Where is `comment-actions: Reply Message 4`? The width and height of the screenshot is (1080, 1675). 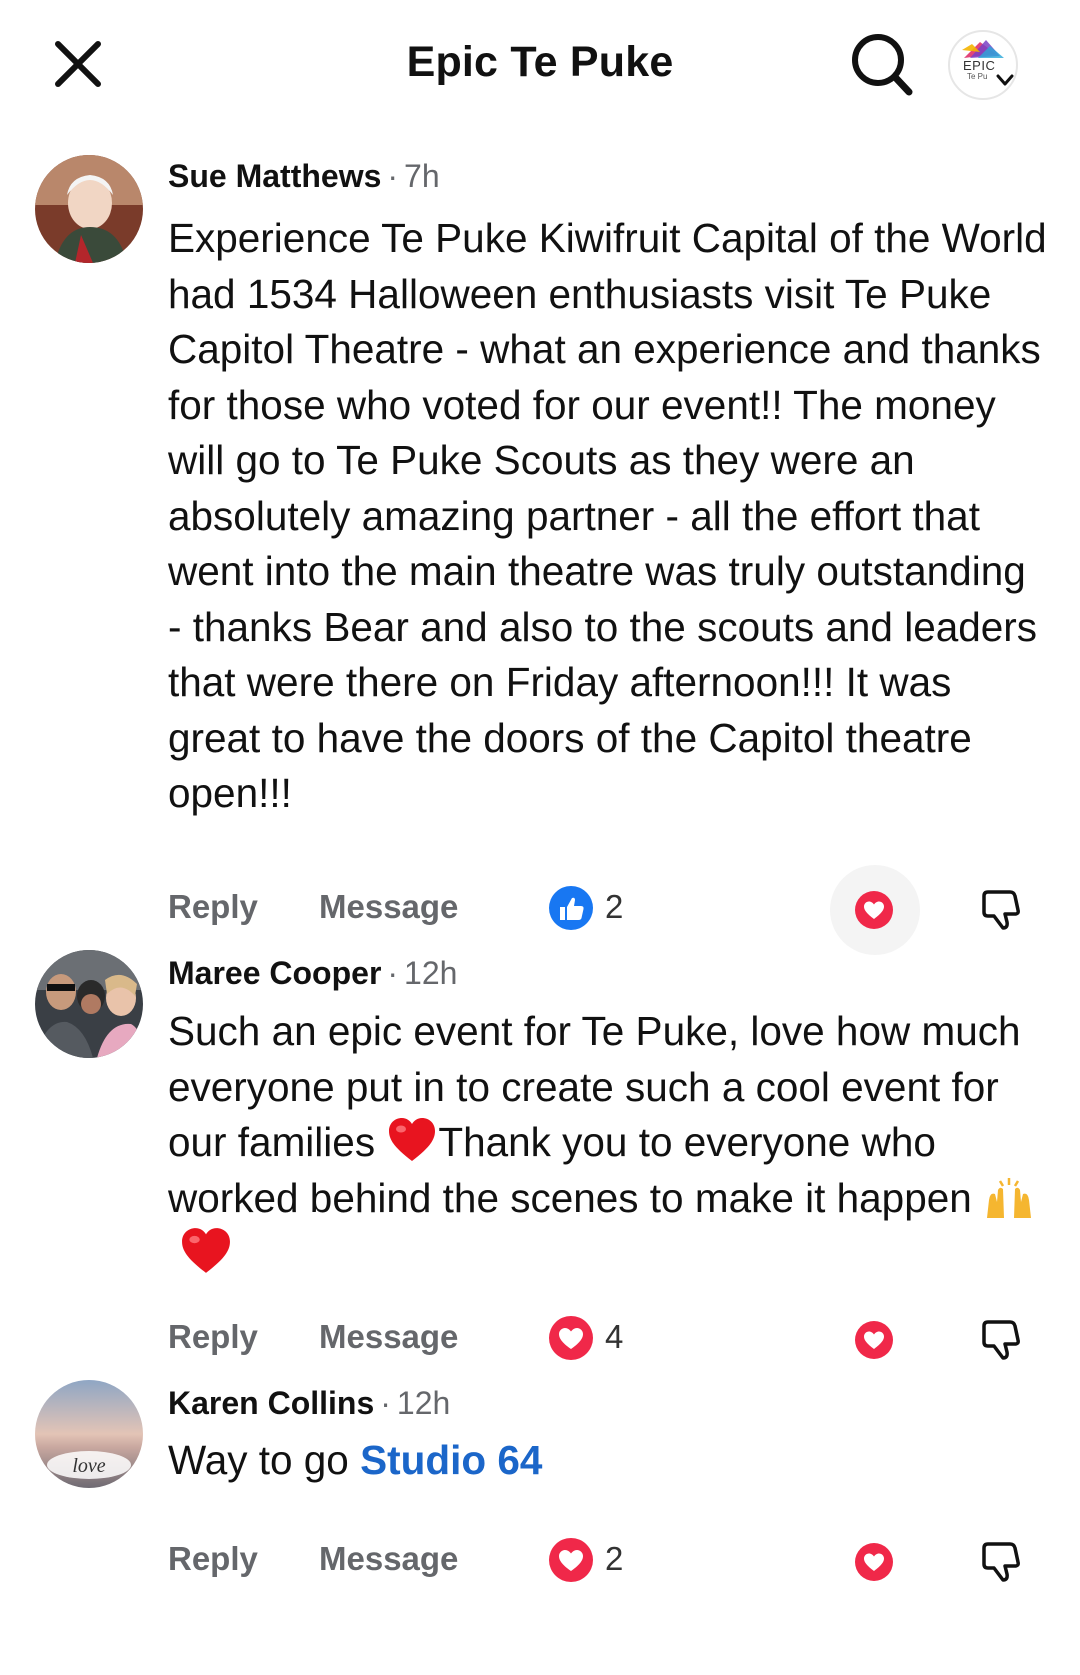
comment-actions: Reply Message 4 is located at coordinates (540, 1330).